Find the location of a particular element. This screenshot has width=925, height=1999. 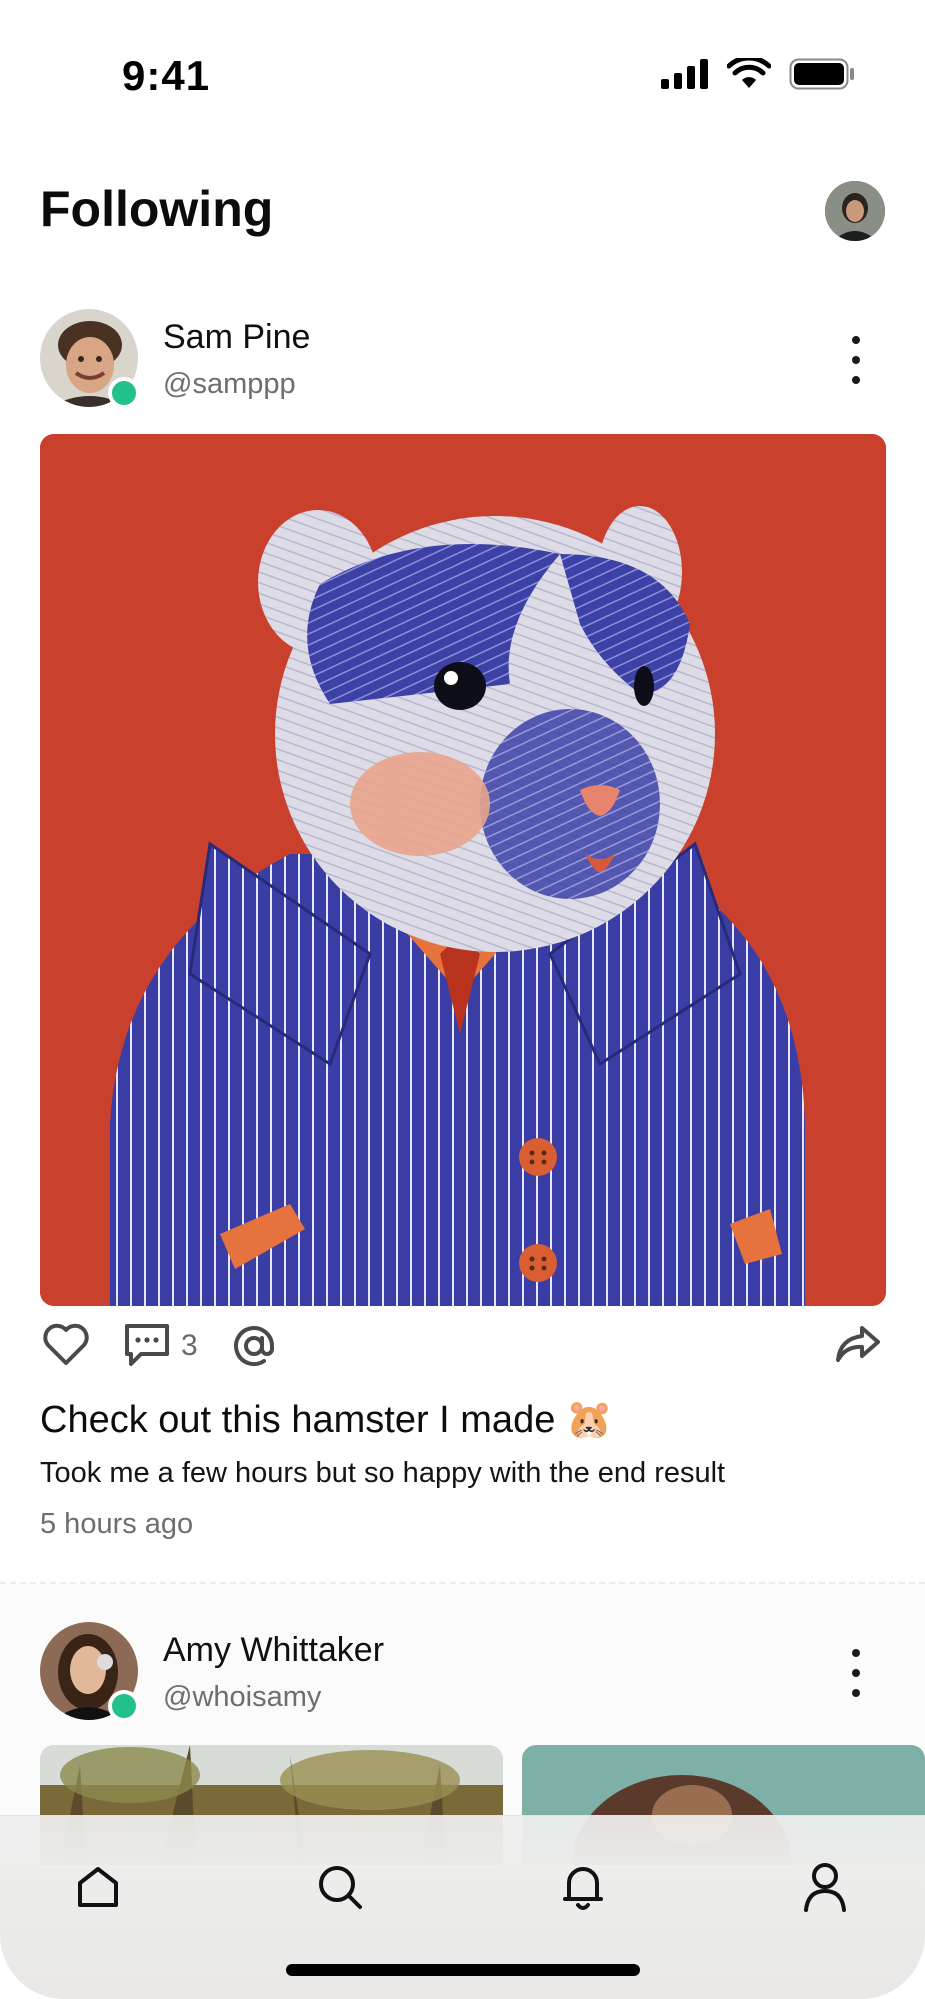

author-name: Sam Pine is located at coordinates (236, 337).